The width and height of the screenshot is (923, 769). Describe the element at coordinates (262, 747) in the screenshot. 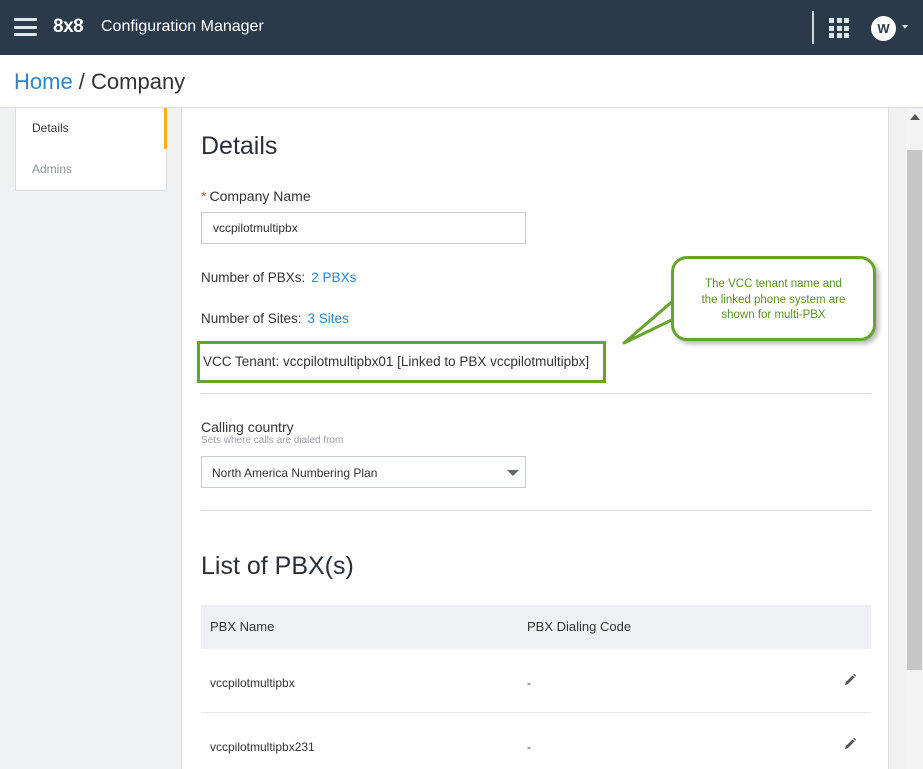

I see `pbx-name-cell: vccpilotmultipbx231` at that location.